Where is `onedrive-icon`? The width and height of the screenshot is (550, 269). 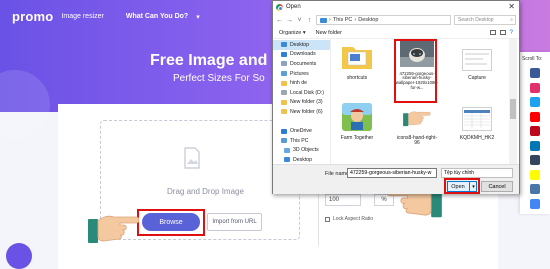
onedrive-icon is located at coordinates (284, 131).